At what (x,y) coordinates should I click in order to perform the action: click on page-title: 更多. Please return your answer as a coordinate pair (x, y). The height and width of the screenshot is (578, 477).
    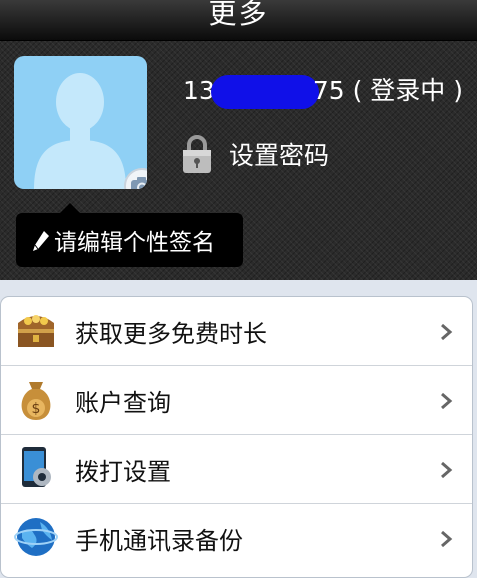
    Looking at the image, I should click on (238, 15).